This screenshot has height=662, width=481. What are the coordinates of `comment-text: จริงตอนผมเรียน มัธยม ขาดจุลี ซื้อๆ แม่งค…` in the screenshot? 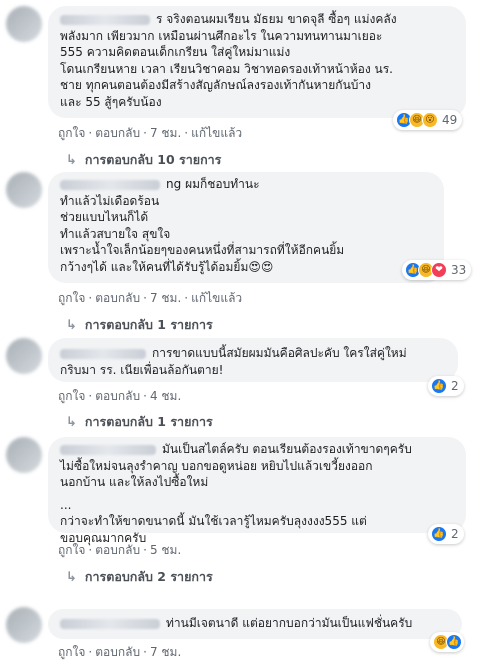 It's located at (281, 19).